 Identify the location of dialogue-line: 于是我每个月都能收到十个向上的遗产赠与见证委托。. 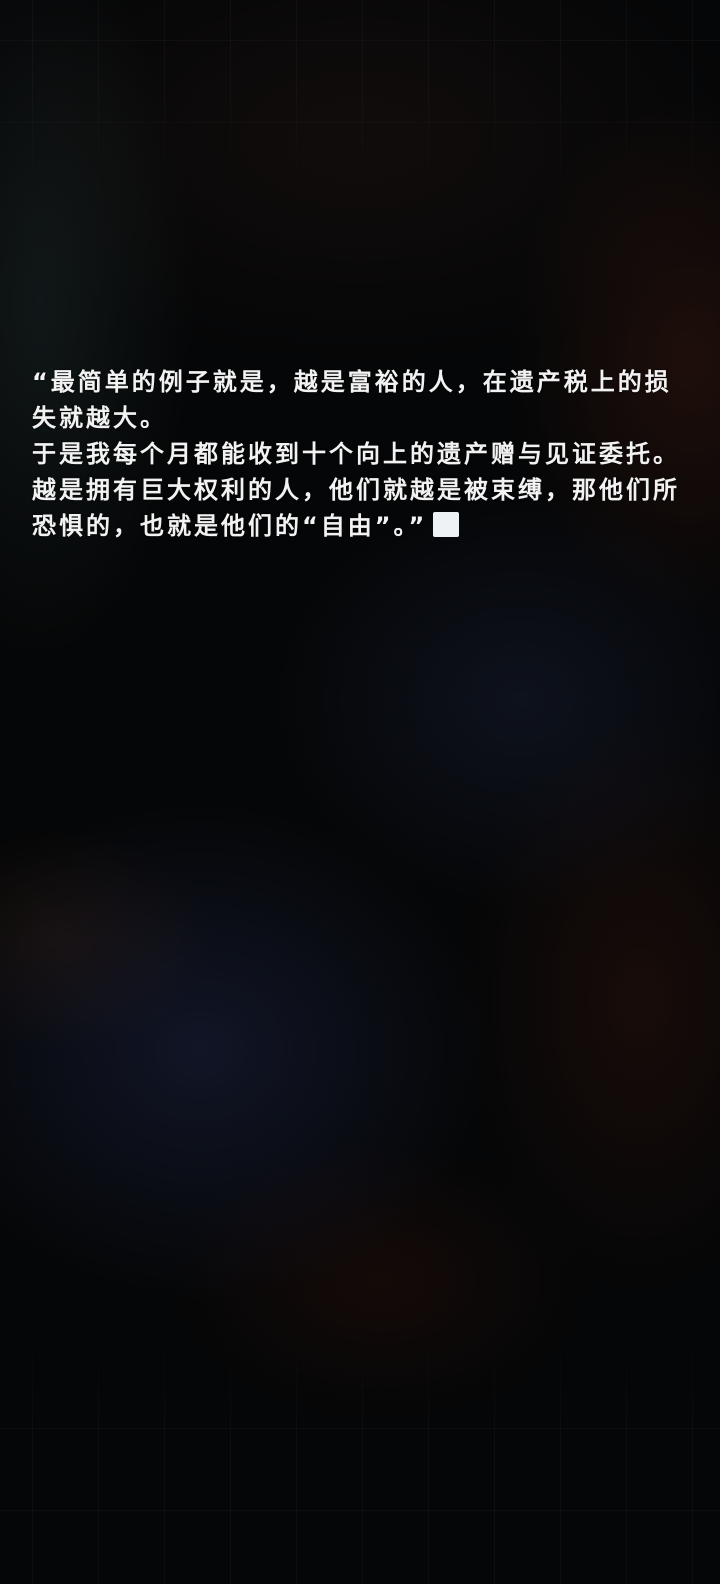
(356, 454).